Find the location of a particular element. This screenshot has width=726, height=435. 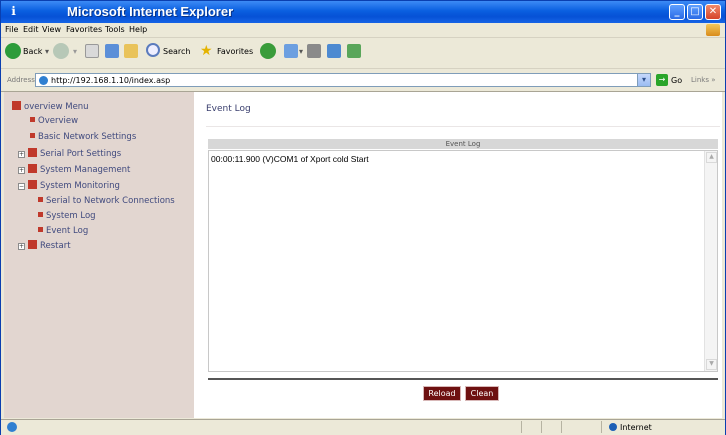

go-button: Go is located at coordinates (676, 80).